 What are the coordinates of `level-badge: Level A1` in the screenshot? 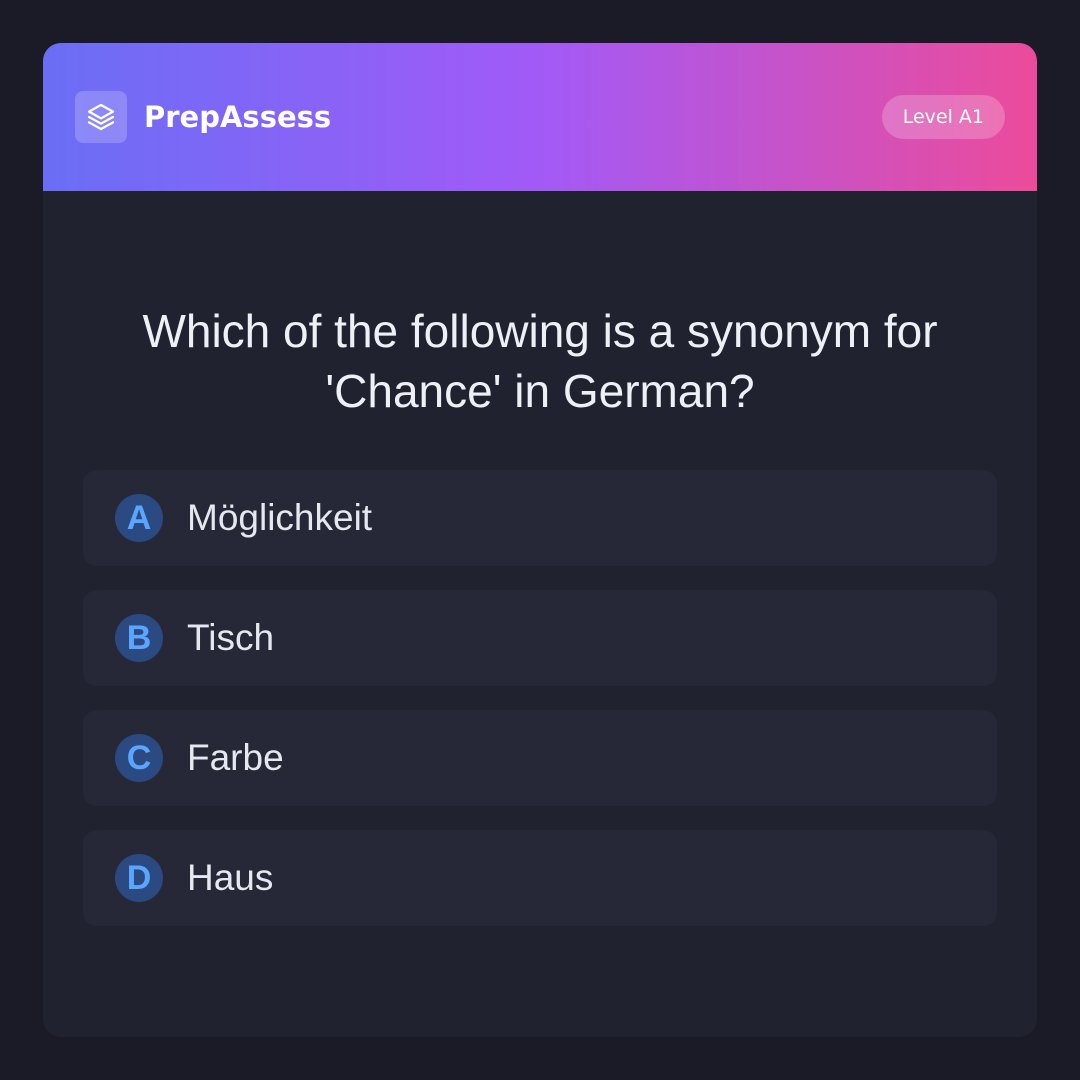 It's located at (943, 117).